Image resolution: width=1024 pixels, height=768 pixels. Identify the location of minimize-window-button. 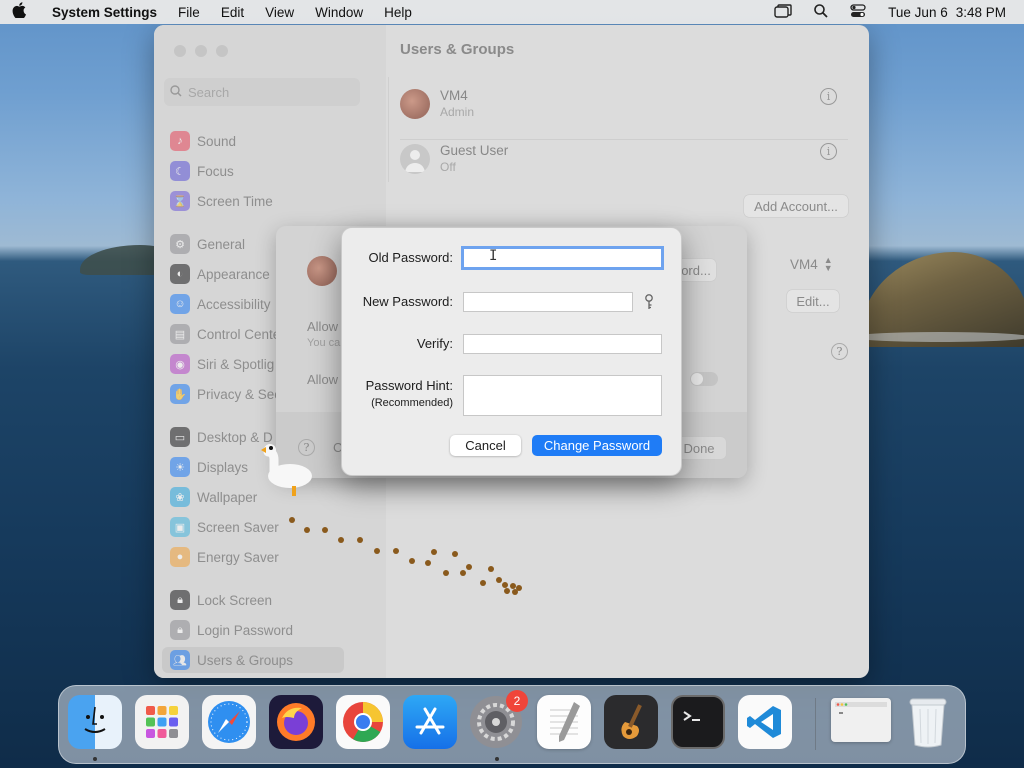
(201, 51).